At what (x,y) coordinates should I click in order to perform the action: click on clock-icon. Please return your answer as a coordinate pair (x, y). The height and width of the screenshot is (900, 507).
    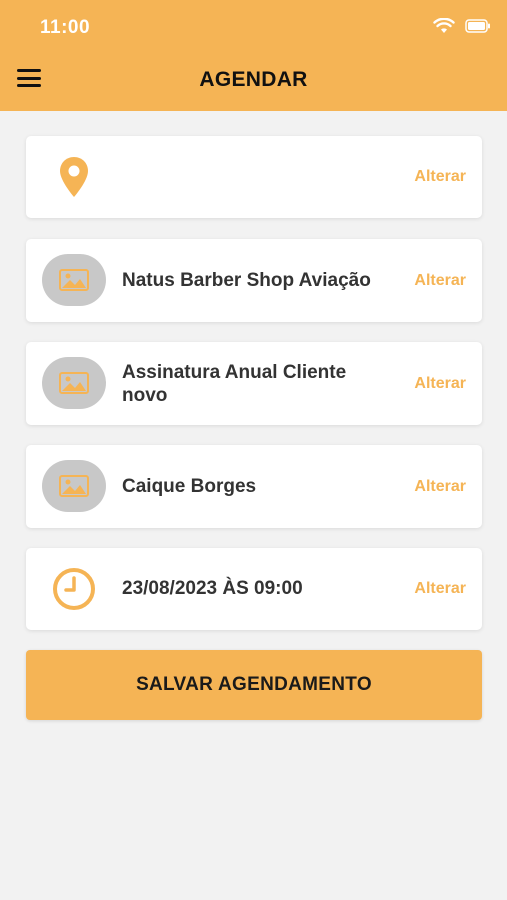
    Looking at the image, I should click on (74, 589).